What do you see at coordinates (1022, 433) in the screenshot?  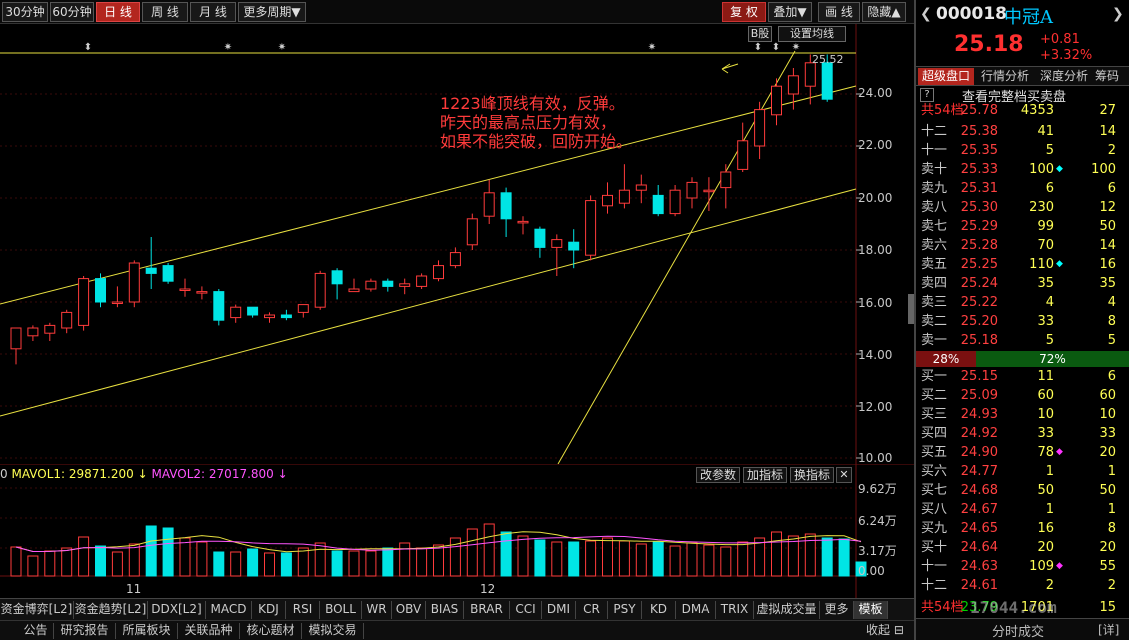 I see `order-book-row: 买四 24.92 33 33` at bounding box center [1022, 433].